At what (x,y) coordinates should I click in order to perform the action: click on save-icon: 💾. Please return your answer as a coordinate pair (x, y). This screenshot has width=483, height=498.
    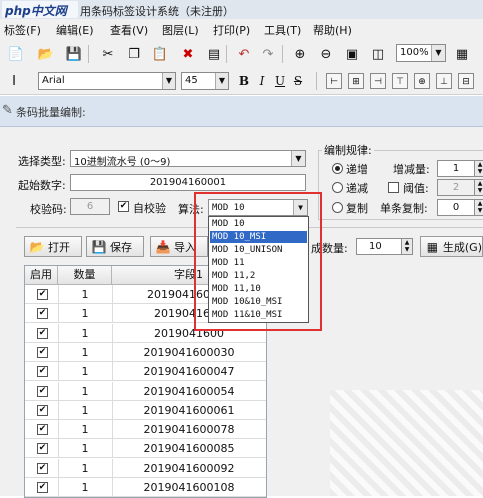
    Looking at the image, I should click on (74, 54).